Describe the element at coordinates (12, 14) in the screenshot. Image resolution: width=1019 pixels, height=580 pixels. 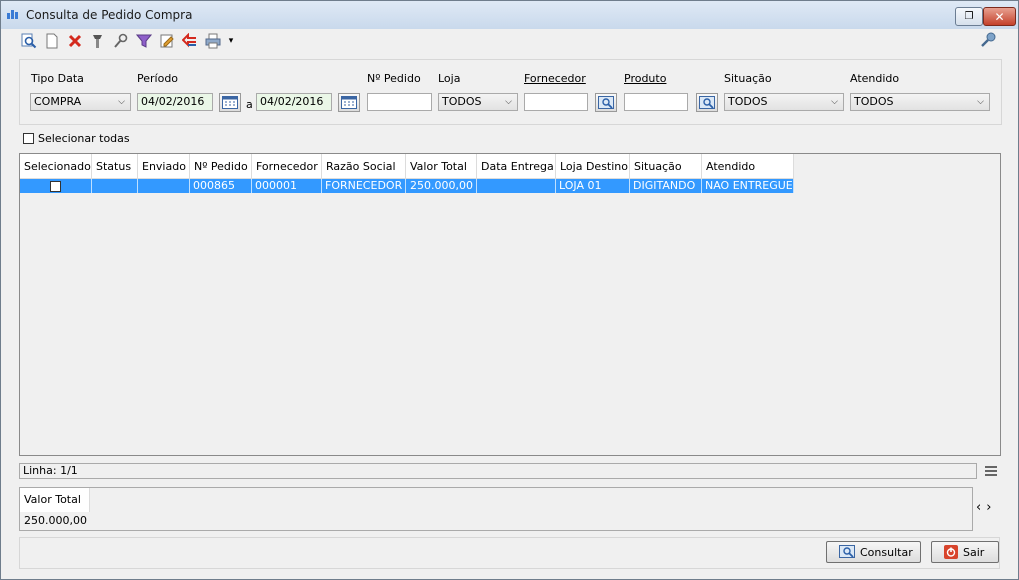
I see `app-icon` at that location.